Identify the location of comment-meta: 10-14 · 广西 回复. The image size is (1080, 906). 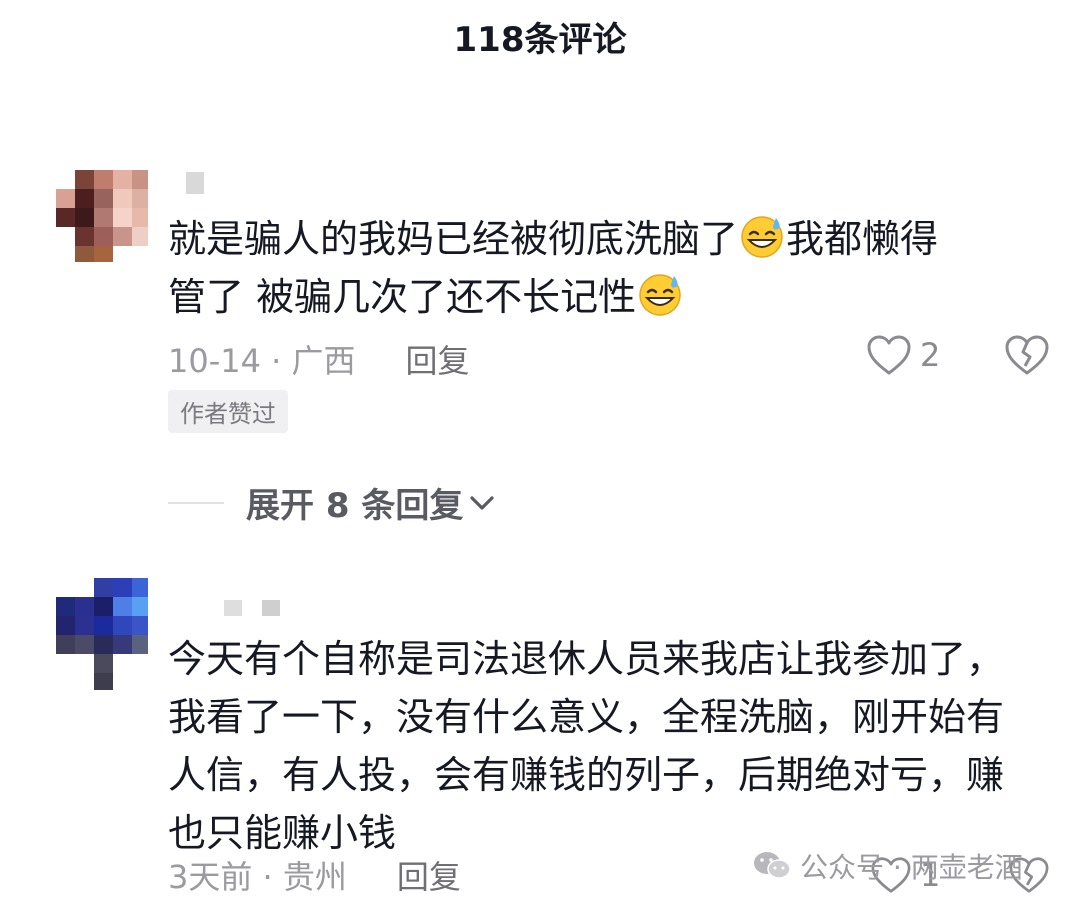
(319, 359).